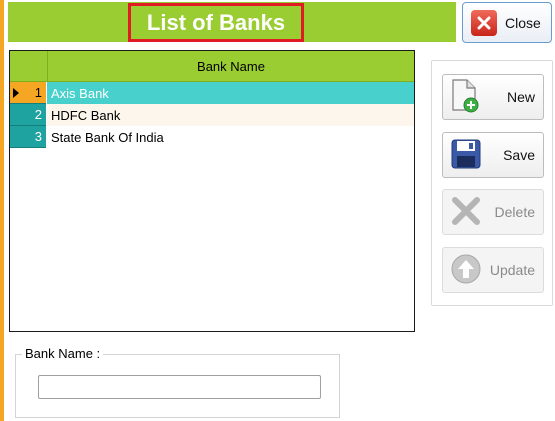 This screenshot has width=555, height=421. I want to click on page-title: List of Banks, so click(216, 22).